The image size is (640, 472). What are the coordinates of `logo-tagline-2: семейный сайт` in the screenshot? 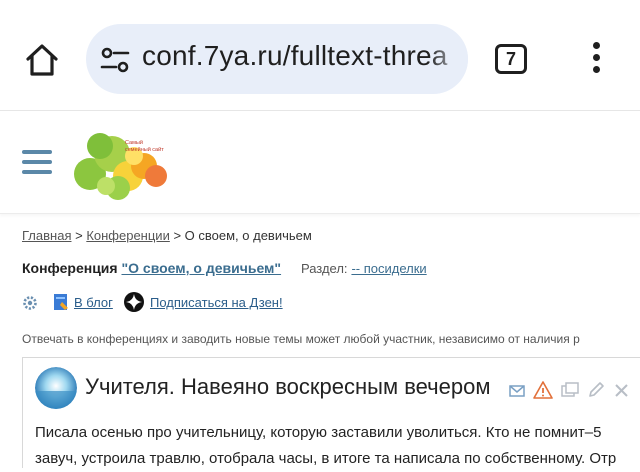 It's located at (144, 149).